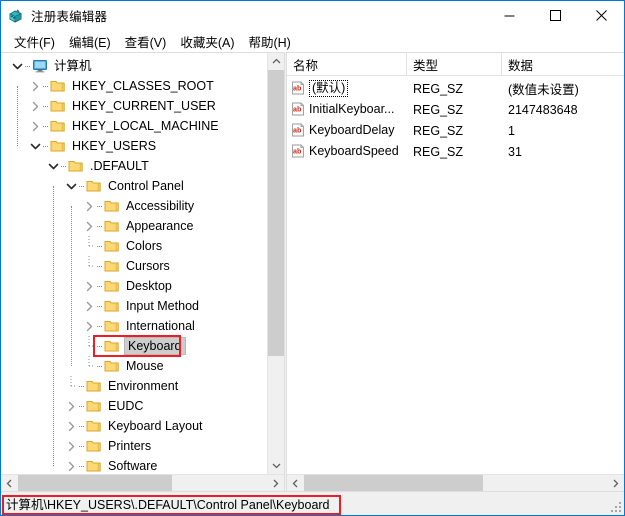  What do you see at coordinates (134, 286) in the screenshot?
I see `tree-item: Desktop` at bounding box center [134, 286].